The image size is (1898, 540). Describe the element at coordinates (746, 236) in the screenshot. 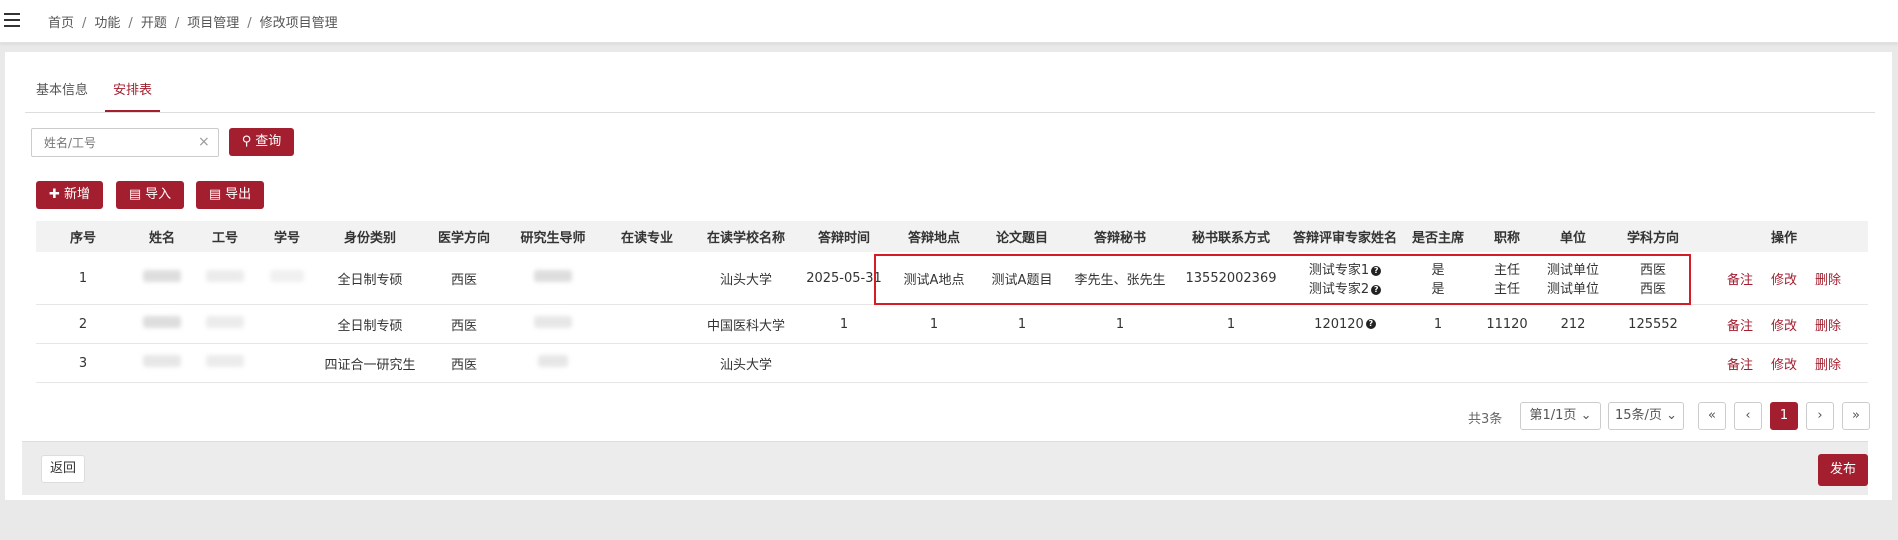

I see `col-header: 在读学校名称` at that location.